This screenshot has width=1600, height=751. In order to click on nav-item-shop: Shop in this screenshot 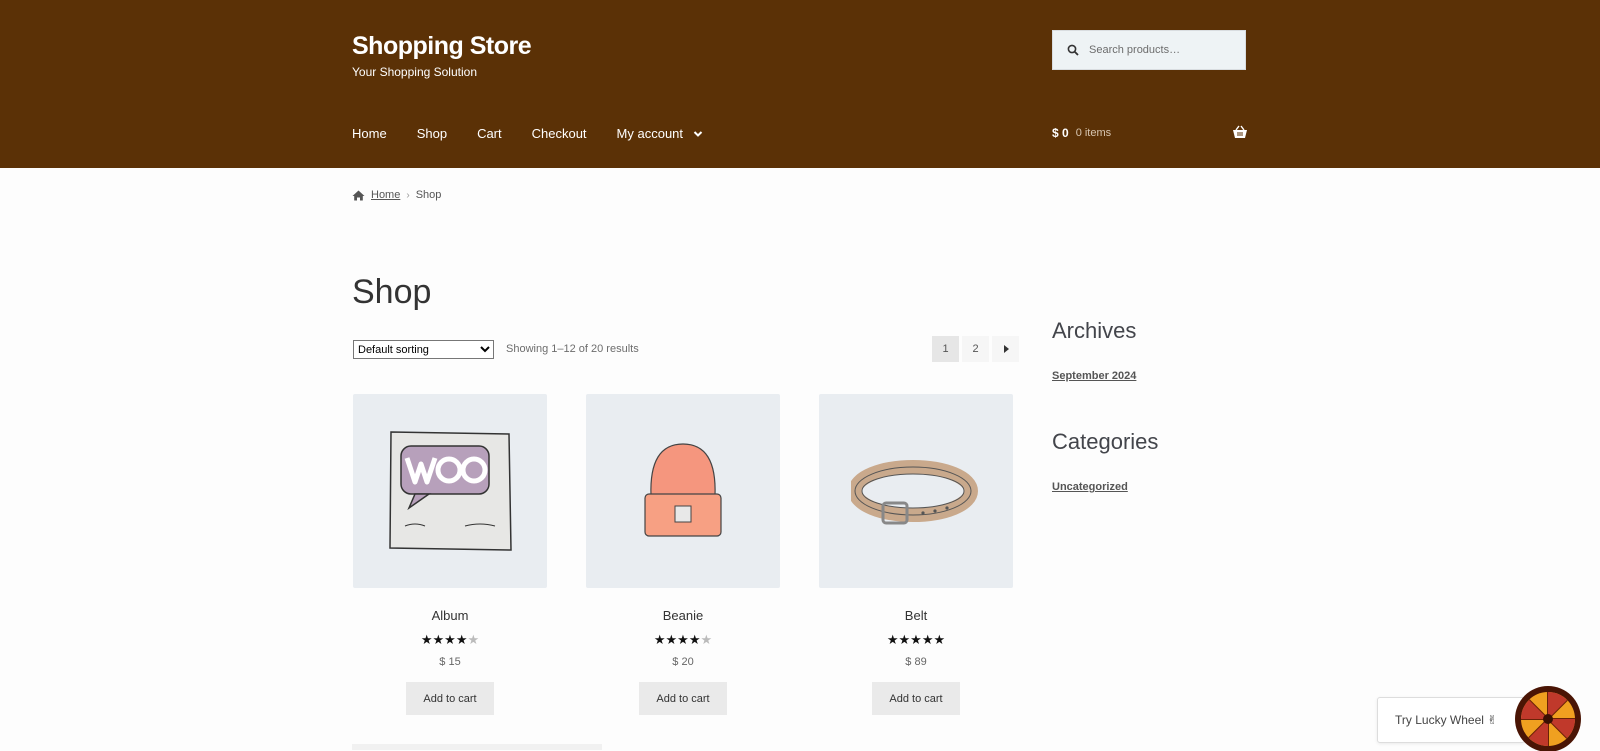, I will do `click(432, 133)`.